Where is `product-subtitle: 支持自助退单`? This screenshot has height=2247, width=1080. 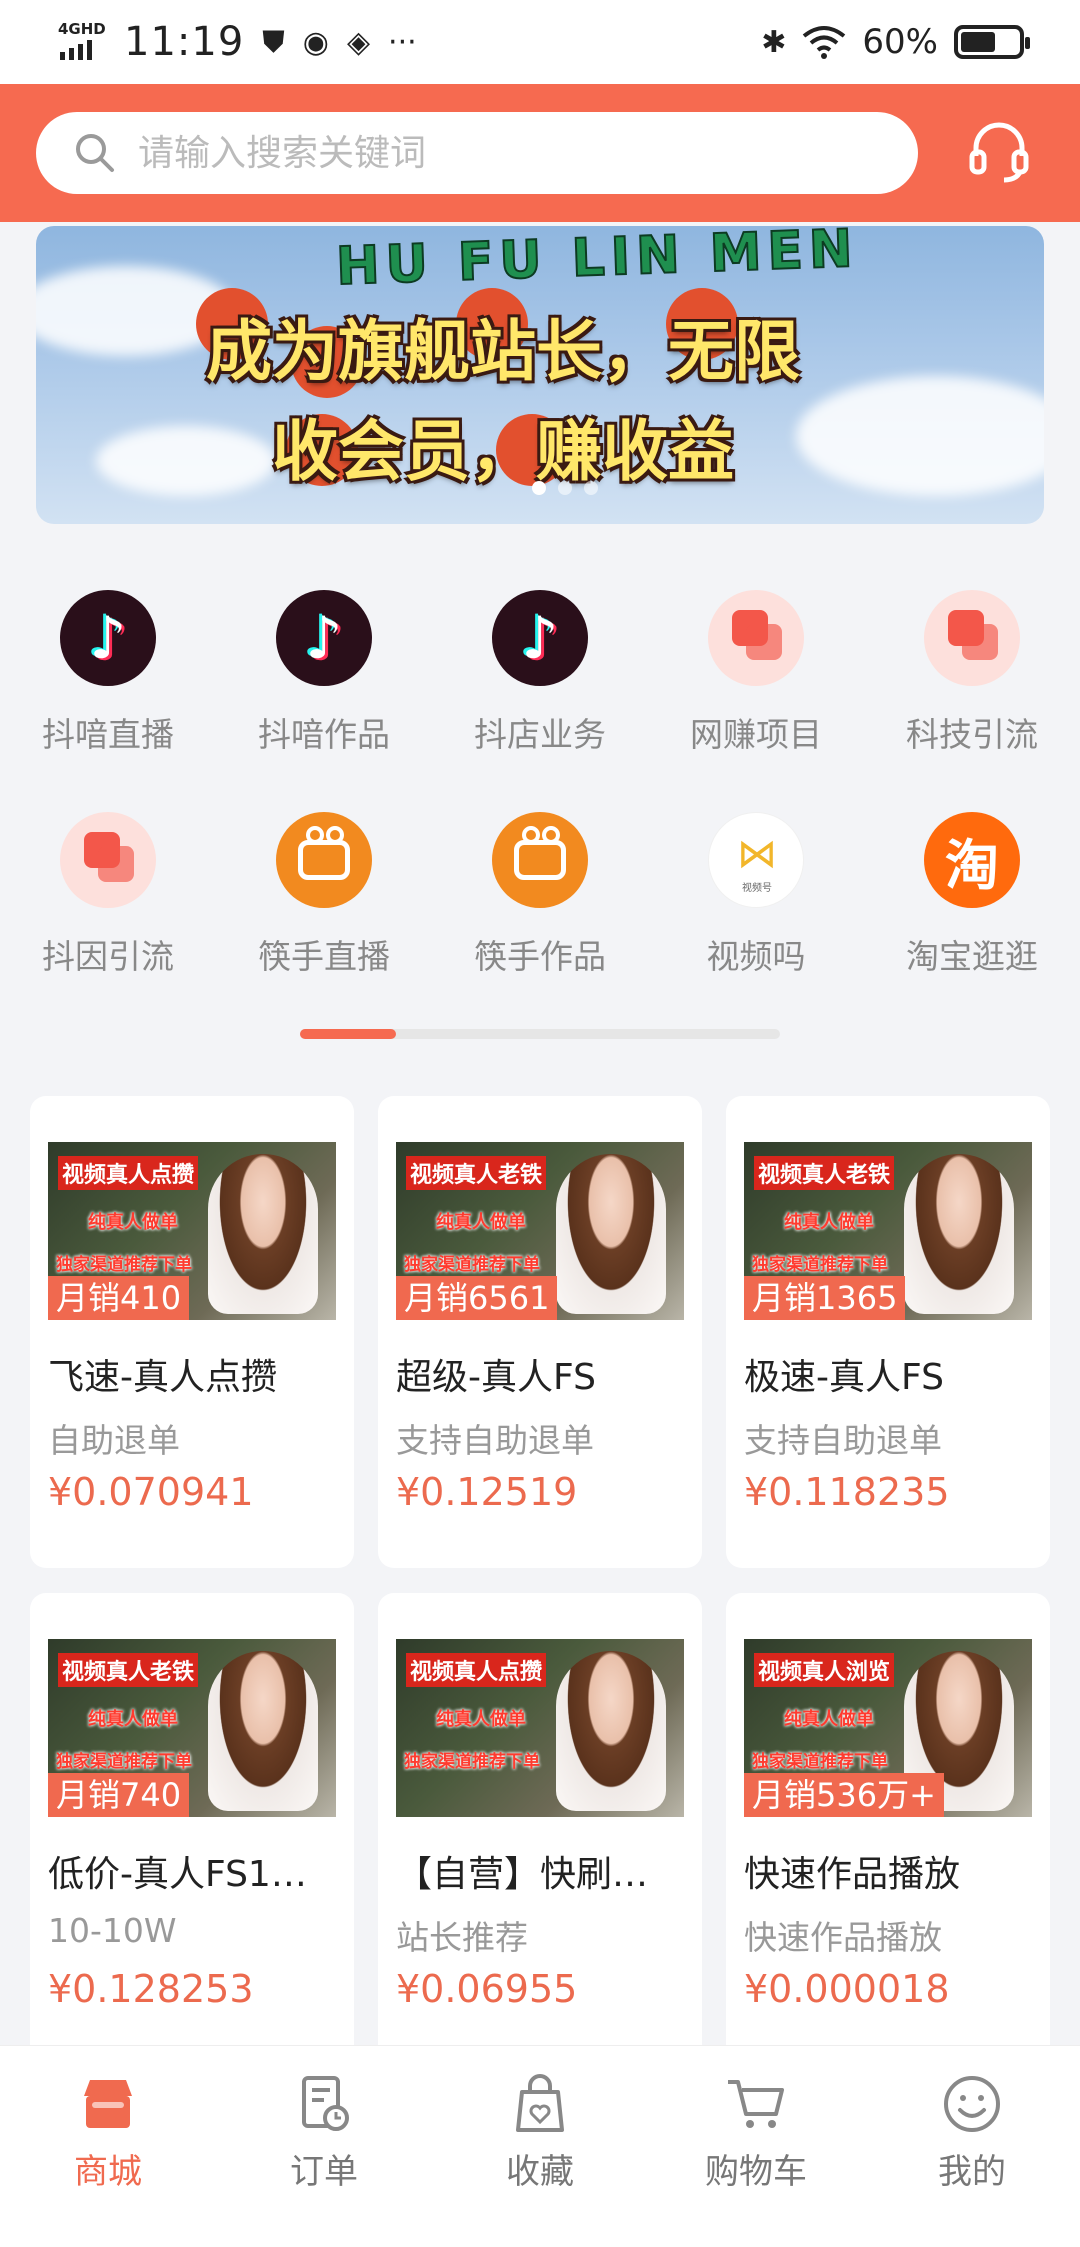 product-subtitle: 支持自助退单 is located at coordinates (495, 1440).